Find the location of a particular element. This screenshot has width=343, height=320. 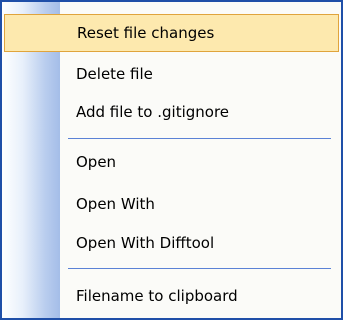

menu-item-label: Add file to .gitignore is located at coordinates (153, 112).